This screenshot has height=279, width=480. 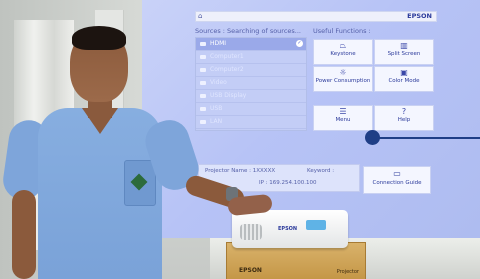 I want to click on menu-icon: ☰, so click(x=343, y=111).